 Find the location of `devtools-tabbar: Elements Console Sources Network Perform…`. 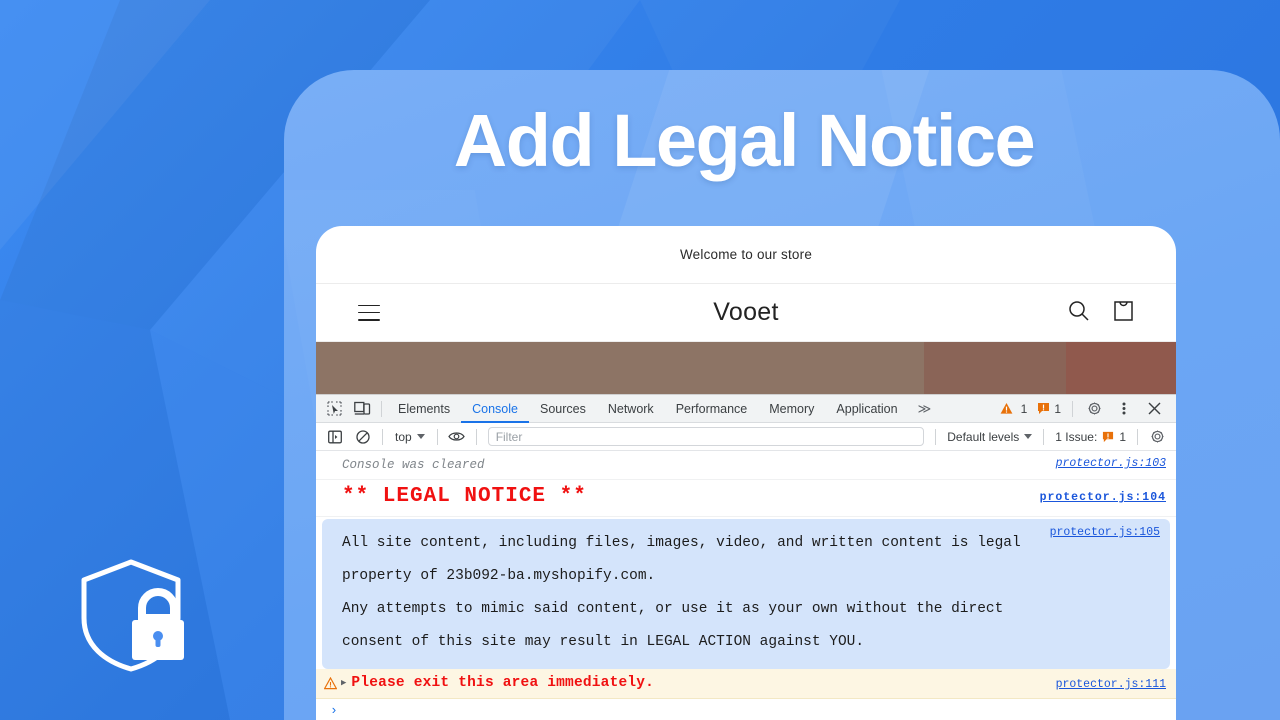

devtools-tabbar: Elements Console Sources Network Perform… is located at coordinates (746, 409).